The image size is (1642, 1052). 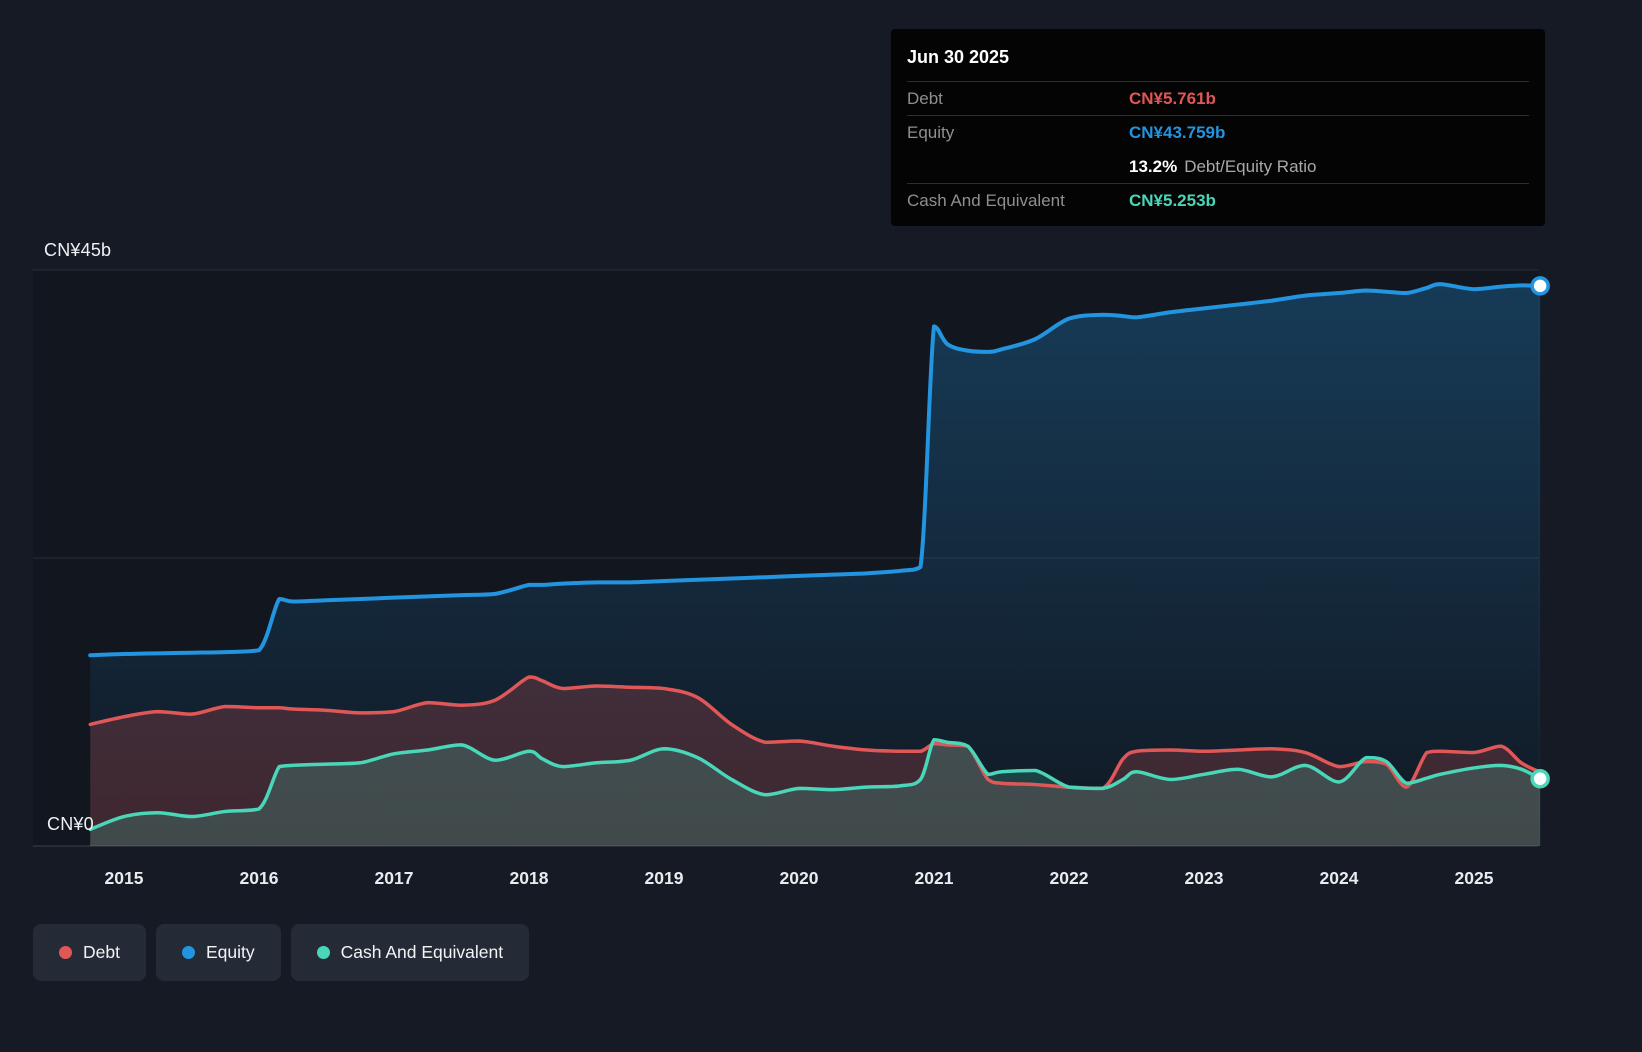 I want to click on tooltip-row-equity: Equity CN¥43.759b, so click(x=1218, y=133).